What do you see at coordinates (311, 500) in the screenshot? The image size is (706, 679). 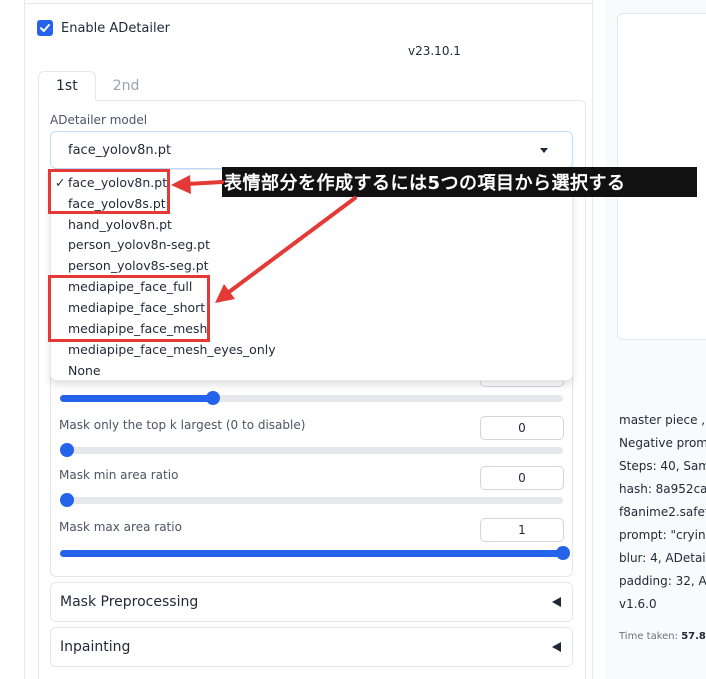 I see `min-area-slider` at bounding box center [311, 500].